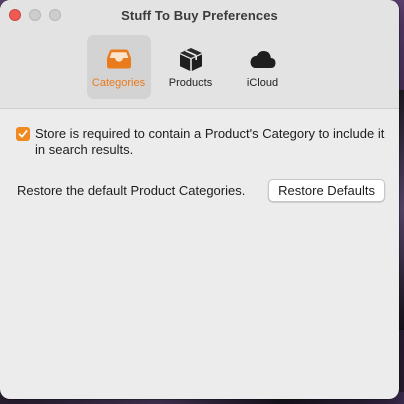 The image size is (404, 404). I want to click on store-category-checkbox, so click(23, 134).